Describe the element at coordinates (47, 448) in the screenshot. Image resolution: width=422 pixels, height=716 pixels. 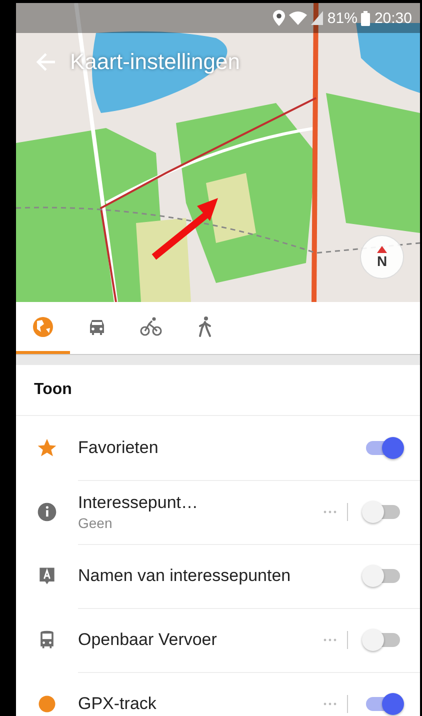
I see `star-icon` at that location.